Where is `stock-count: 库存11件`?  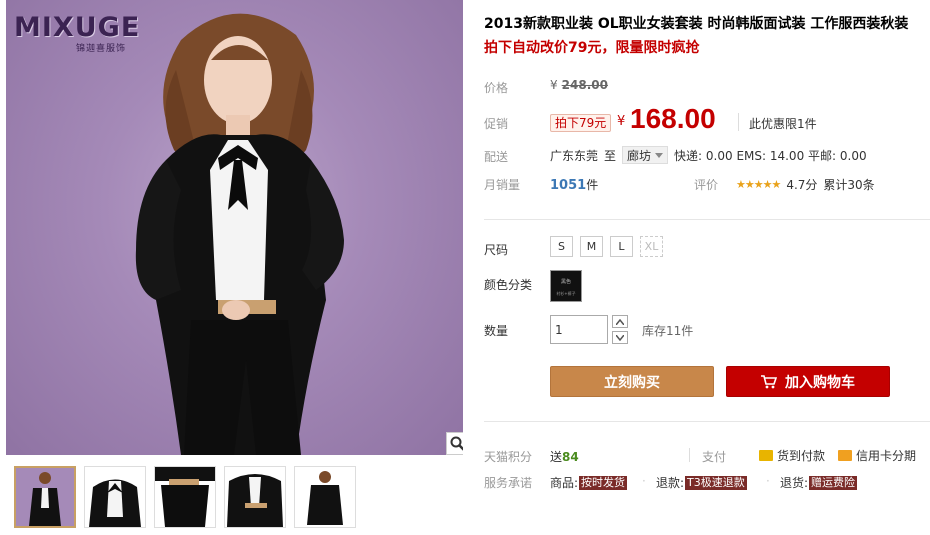
stock-count: 库存11件 is located at coordinates (668, 331).